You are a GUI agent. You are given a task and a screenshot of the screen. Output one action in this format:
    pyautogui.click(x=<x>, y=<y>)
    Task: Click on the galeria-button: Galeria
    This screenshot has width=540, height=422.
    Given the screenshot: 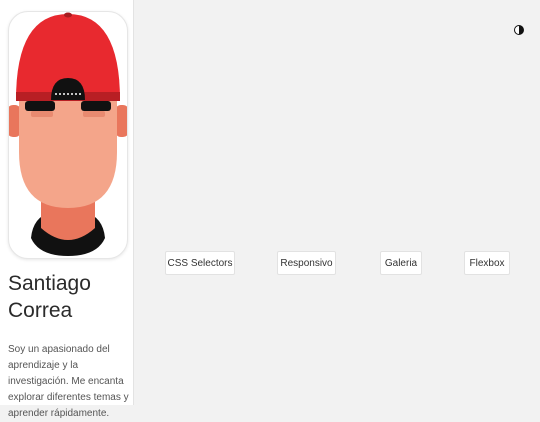 What is the action you would take?
    pyautogui.click(x=401, y=263)
    